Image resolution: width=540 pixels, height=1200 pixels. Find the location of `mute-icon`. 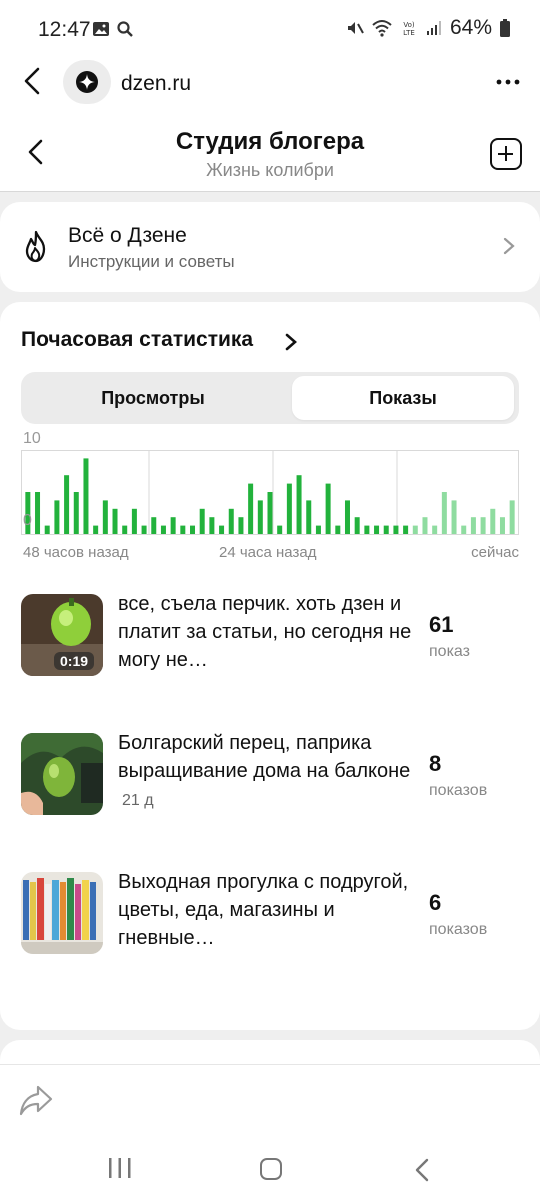

mute-icon is located at coordinates (355, 28).